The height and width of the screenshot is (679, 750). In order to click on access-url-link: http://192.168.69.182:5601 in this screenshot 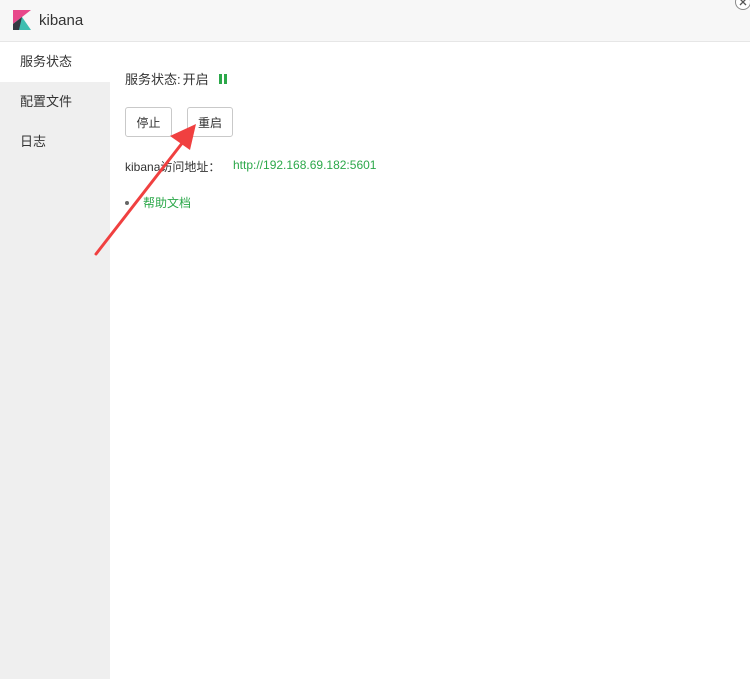, I will do `click(304, 166)`.